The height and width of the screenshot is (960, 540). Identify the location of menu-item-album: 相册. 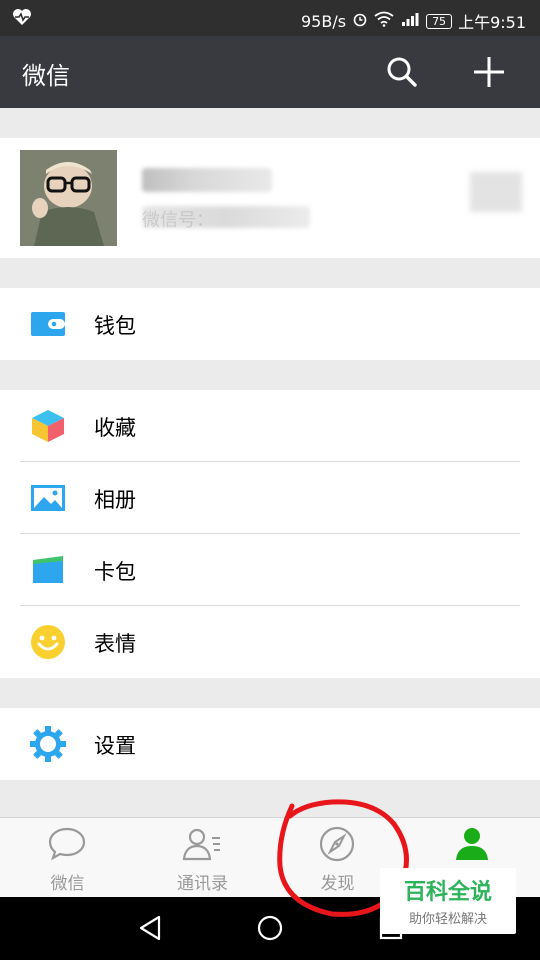
(270, 498).